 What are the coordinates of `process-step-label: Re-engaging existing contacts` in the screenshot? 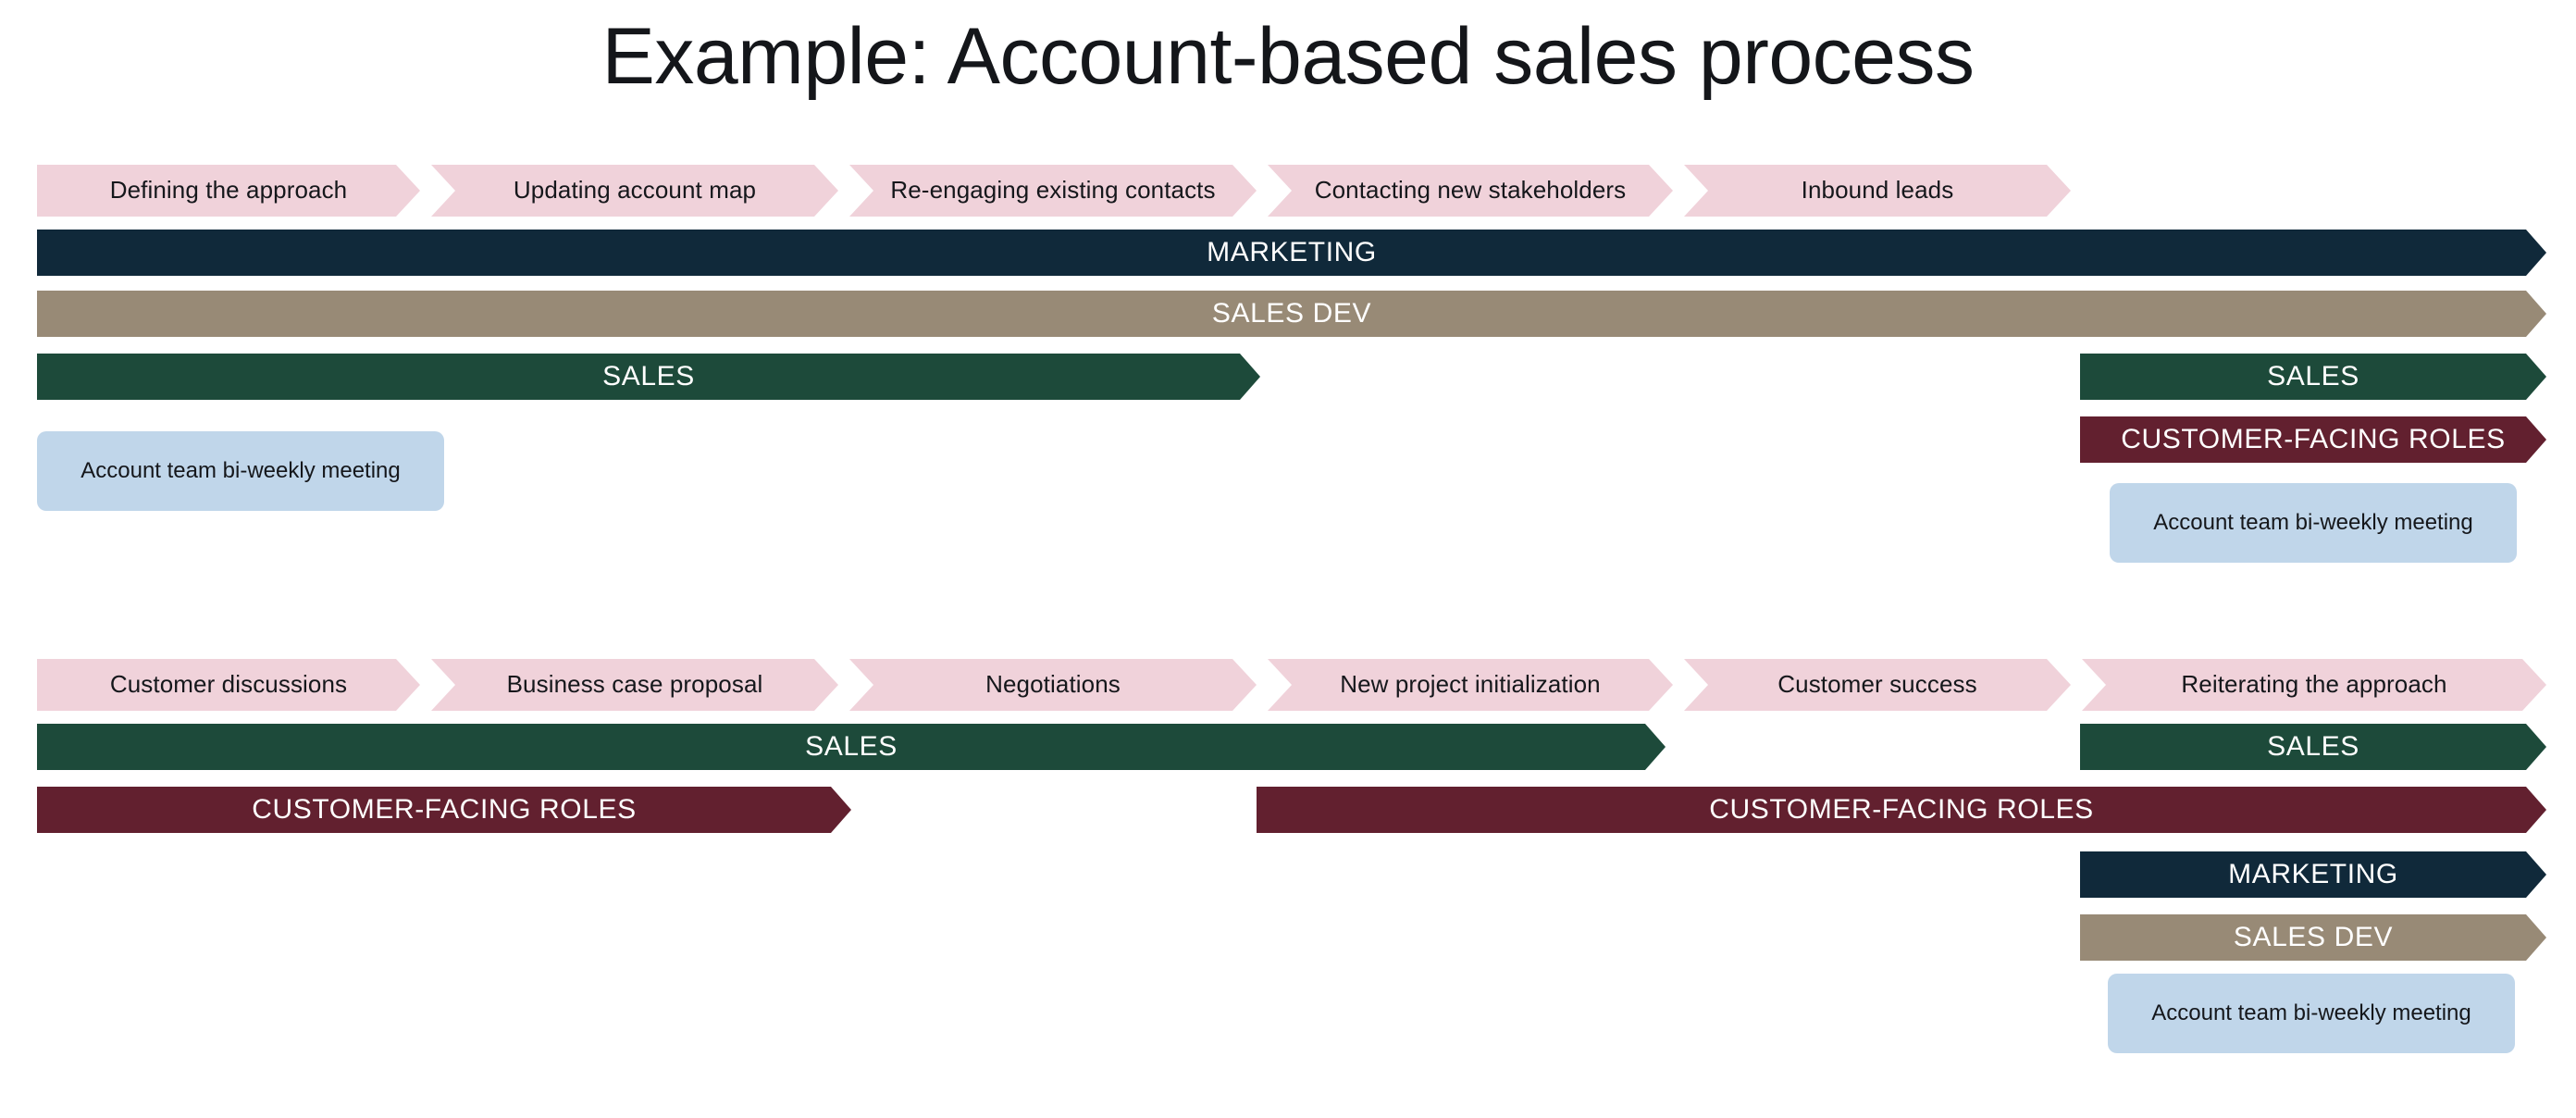 It's located at (1053, 190).